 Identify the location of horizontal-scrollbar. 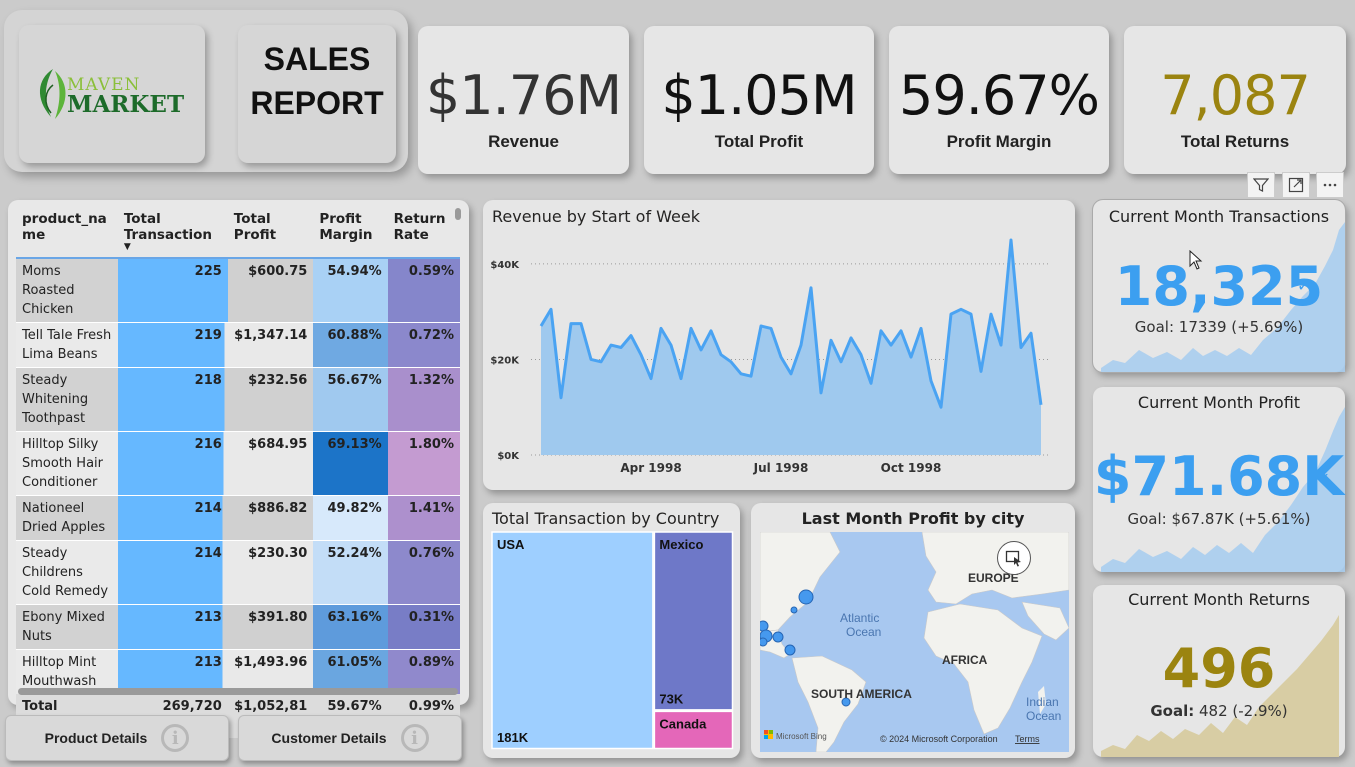
(238, 691).